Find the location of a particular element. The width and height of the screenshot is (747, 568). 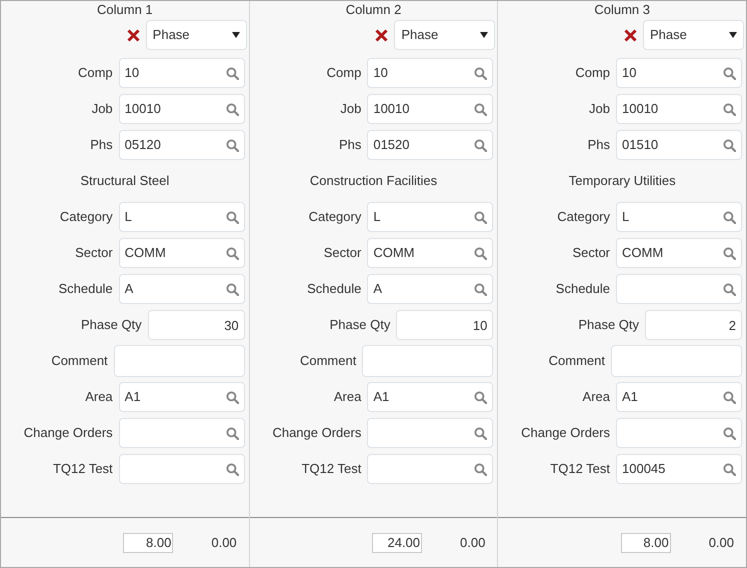

lookup-field: 05120 is located at coordinates (181, 145).